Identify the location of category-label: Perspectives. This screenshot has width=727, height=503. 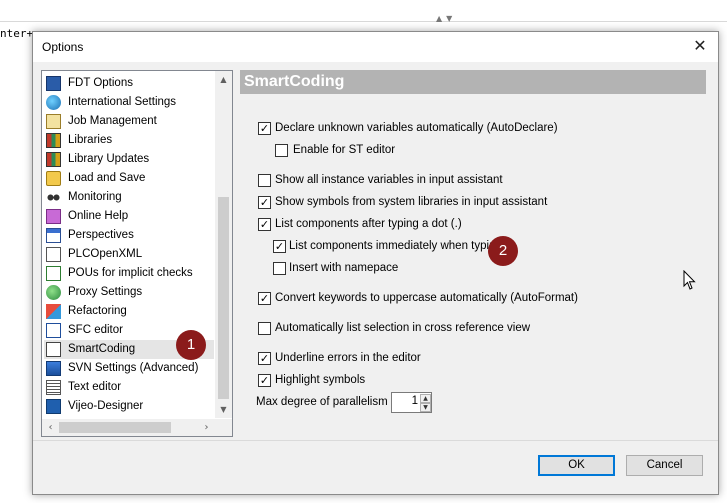
(101, 235).